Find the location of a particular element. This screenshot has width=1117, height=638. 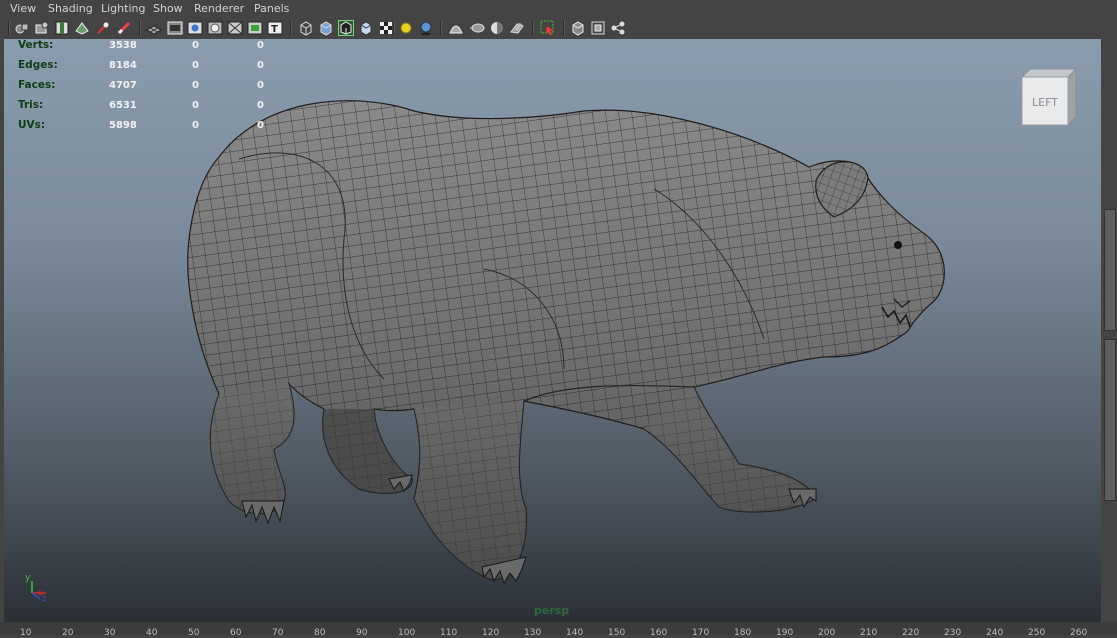

ruler-tick: 10 is located at coordinates (26, 633).